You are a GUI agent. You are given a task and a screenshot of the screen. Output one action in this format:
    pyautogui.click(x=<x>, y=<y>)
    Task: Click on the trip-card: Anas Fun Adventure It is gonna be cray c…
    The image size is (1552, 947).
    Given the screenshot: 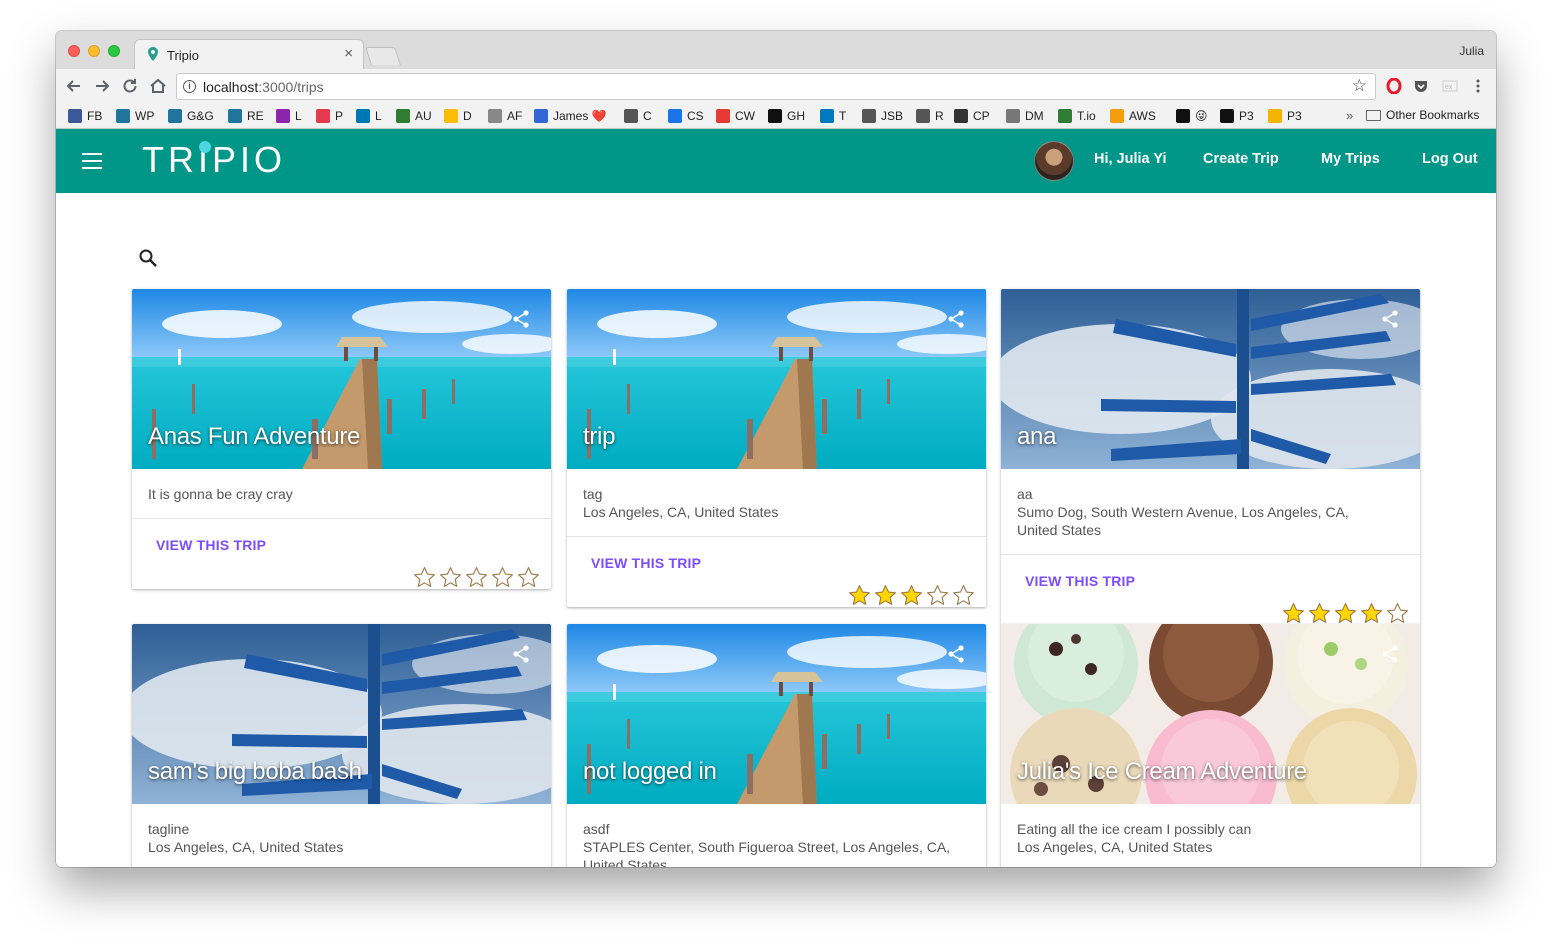 What is the action you would take?
    pyautogui.click(x=341, y=439)
    